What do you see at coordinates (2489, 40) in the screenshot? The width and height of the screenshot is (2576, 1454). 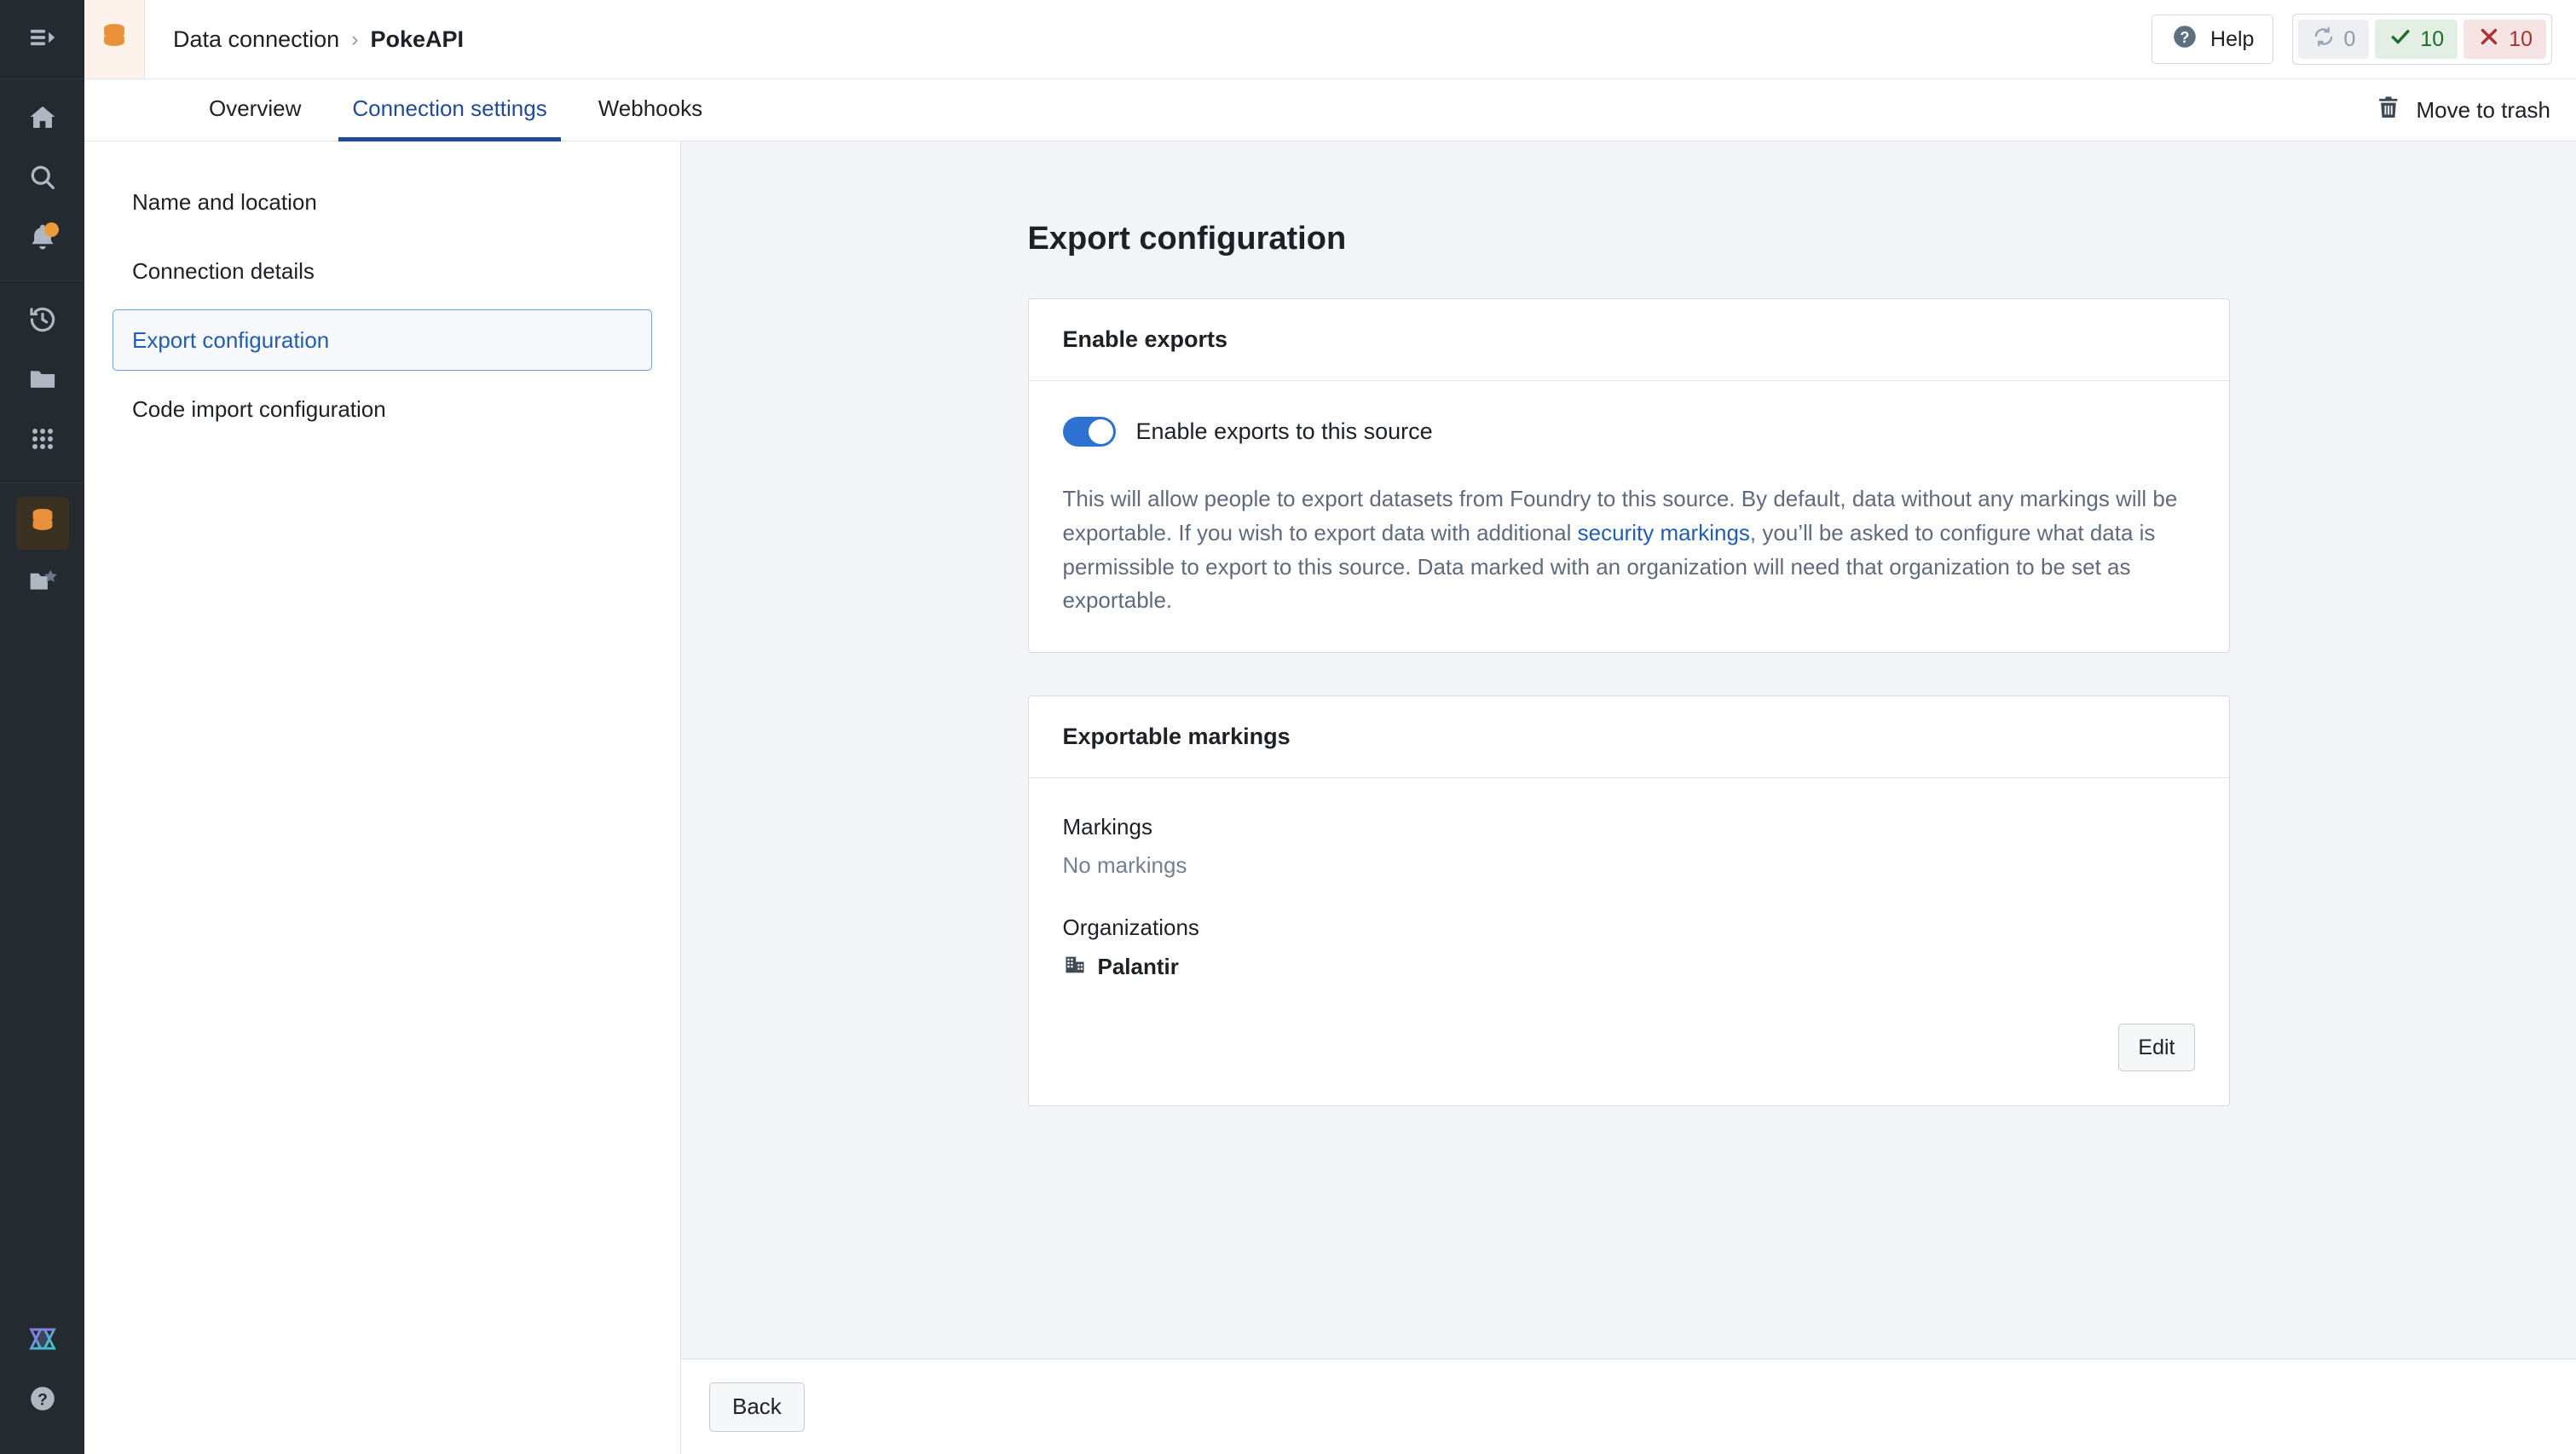 I see `cross-icon` at bounding box center [2489, 40].